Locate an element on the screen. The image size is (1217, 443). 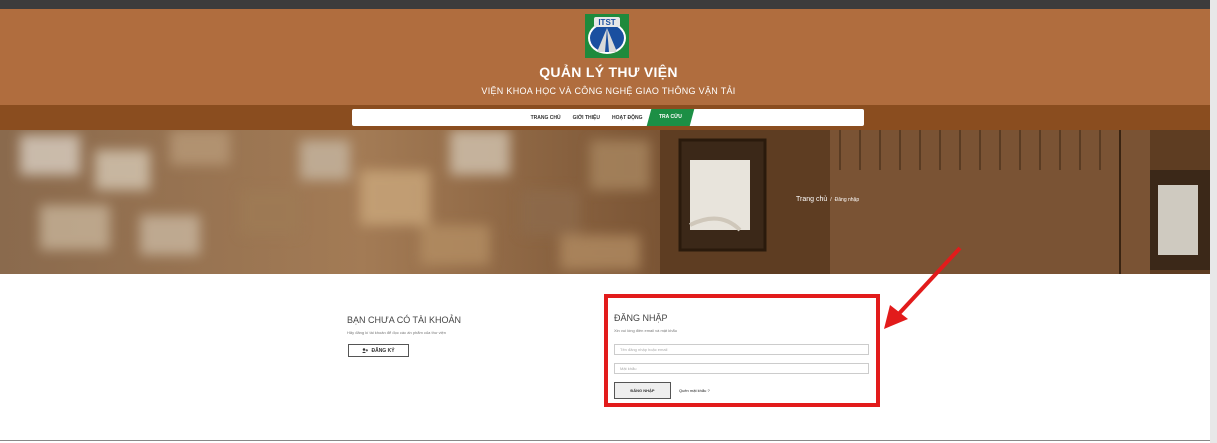
password-input is located at coordinates (741, 368).